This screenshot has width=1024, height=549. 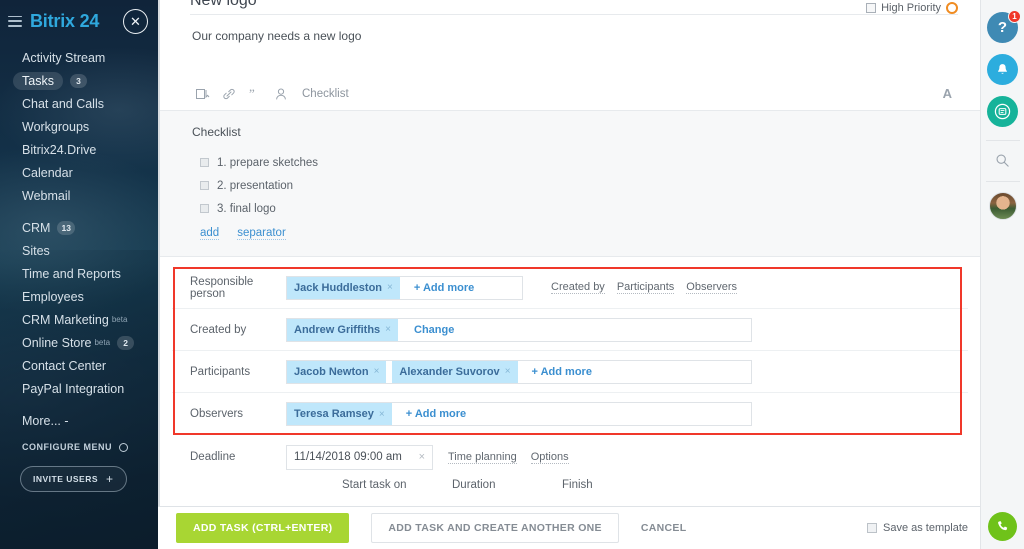 What do you see at coordinates (339, 414) in the screenshot?
I see `person-chip: Teresa Ramsey ×` at bounding box center [339, 414].